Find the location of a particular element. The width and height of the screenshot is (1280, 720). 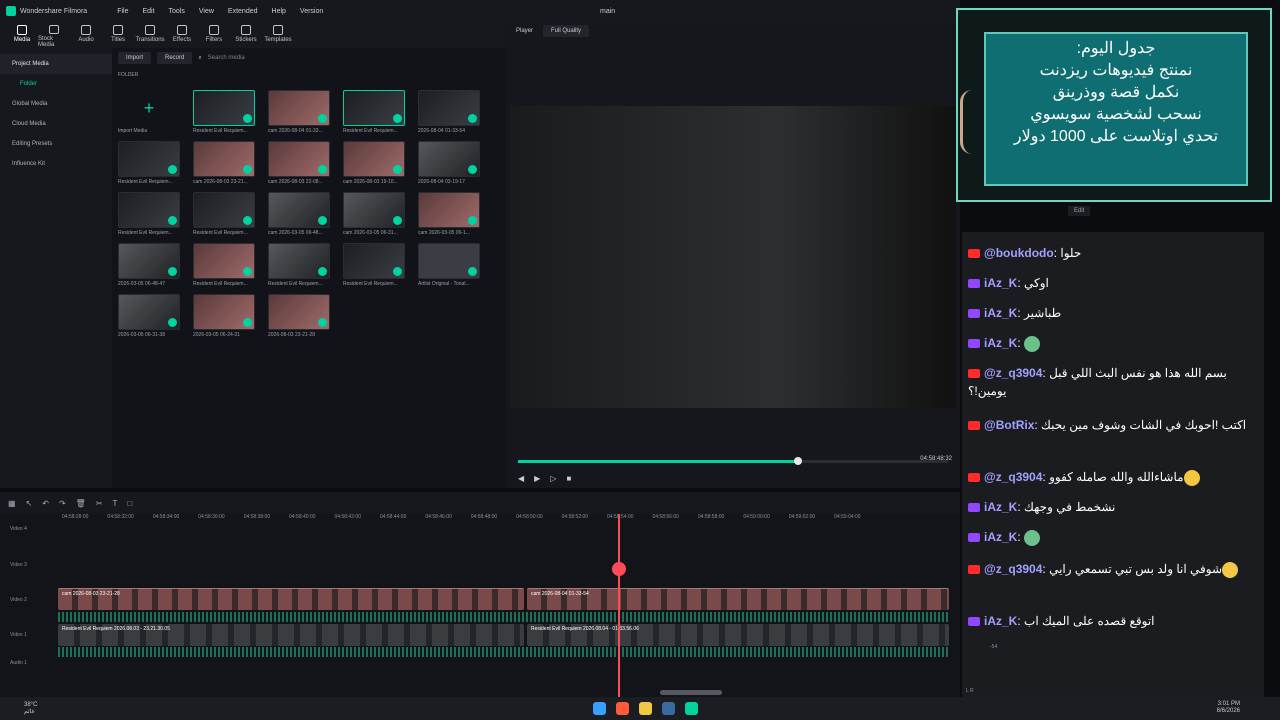

tab-audio: Audio is located at coordinates (86, 35).